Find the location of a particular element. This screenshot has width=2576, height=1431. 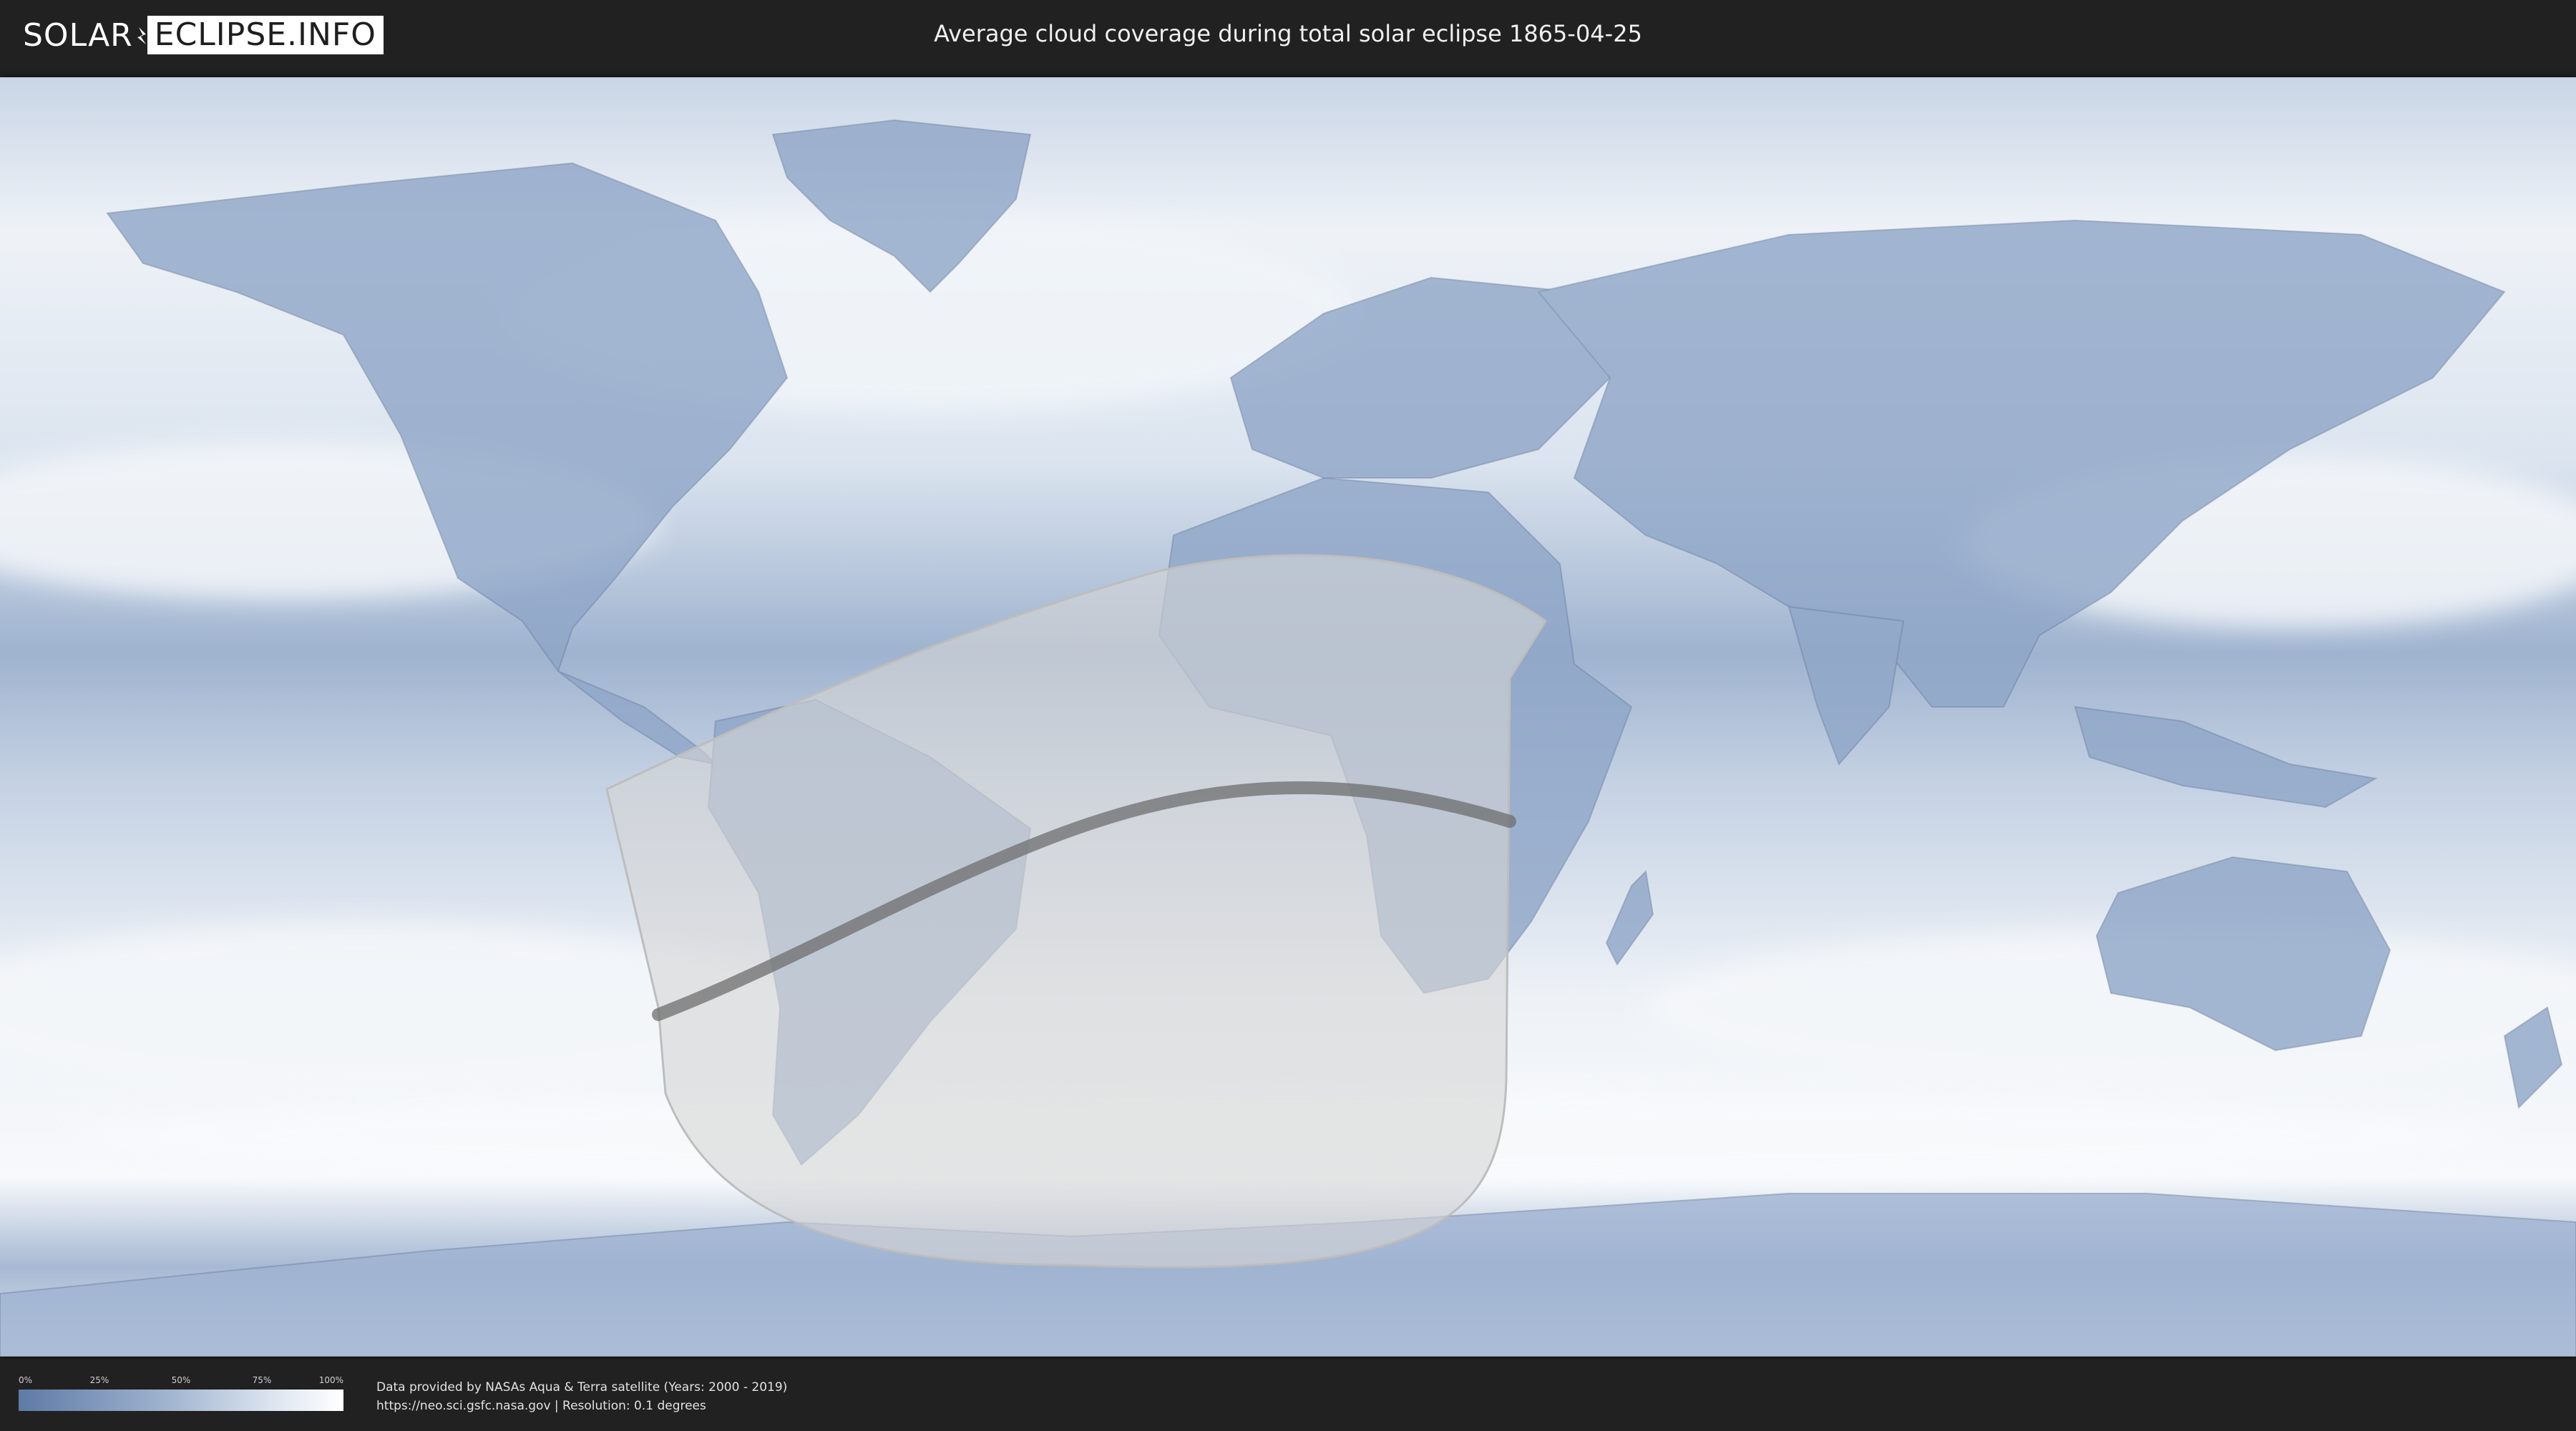

legend-tick: 50% is located at coordinates (181, 1380).